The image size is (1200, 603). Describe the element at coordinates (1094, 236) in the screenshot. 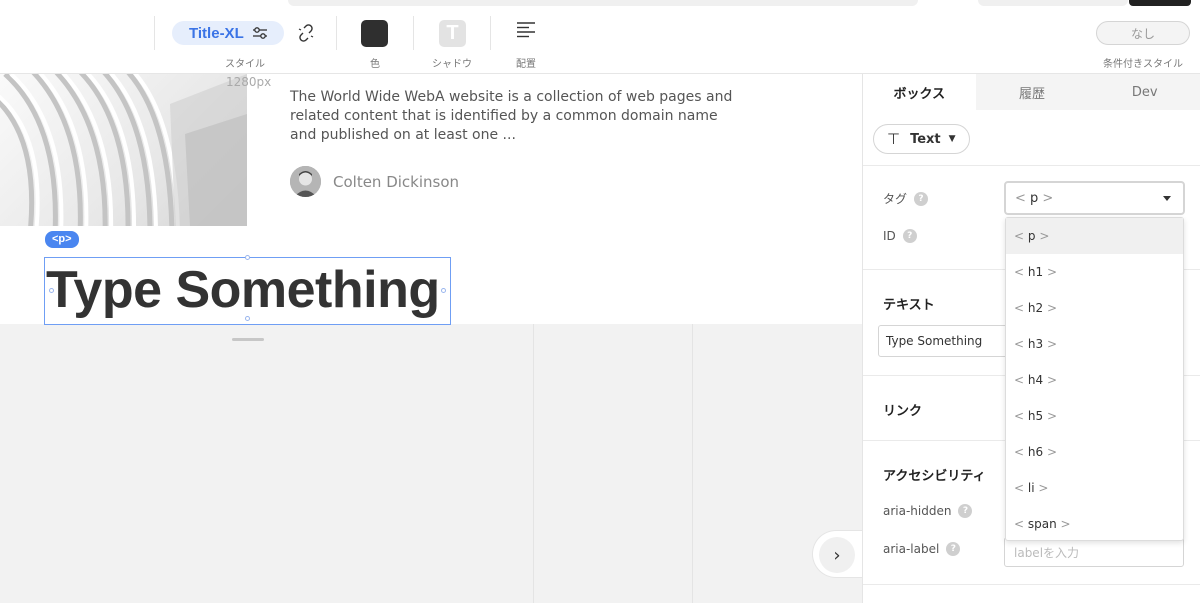

I see `dropdown-option-p: < p >` at that location.